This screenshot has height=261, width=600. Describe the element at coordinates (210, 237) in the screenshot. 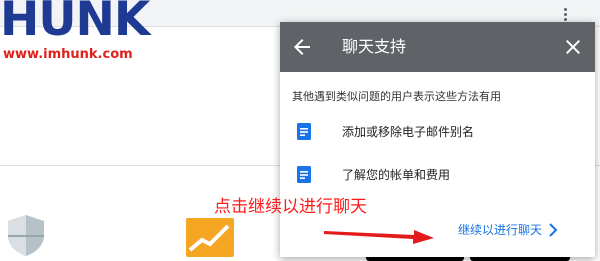

I see `trend-chart-icon` at that location.